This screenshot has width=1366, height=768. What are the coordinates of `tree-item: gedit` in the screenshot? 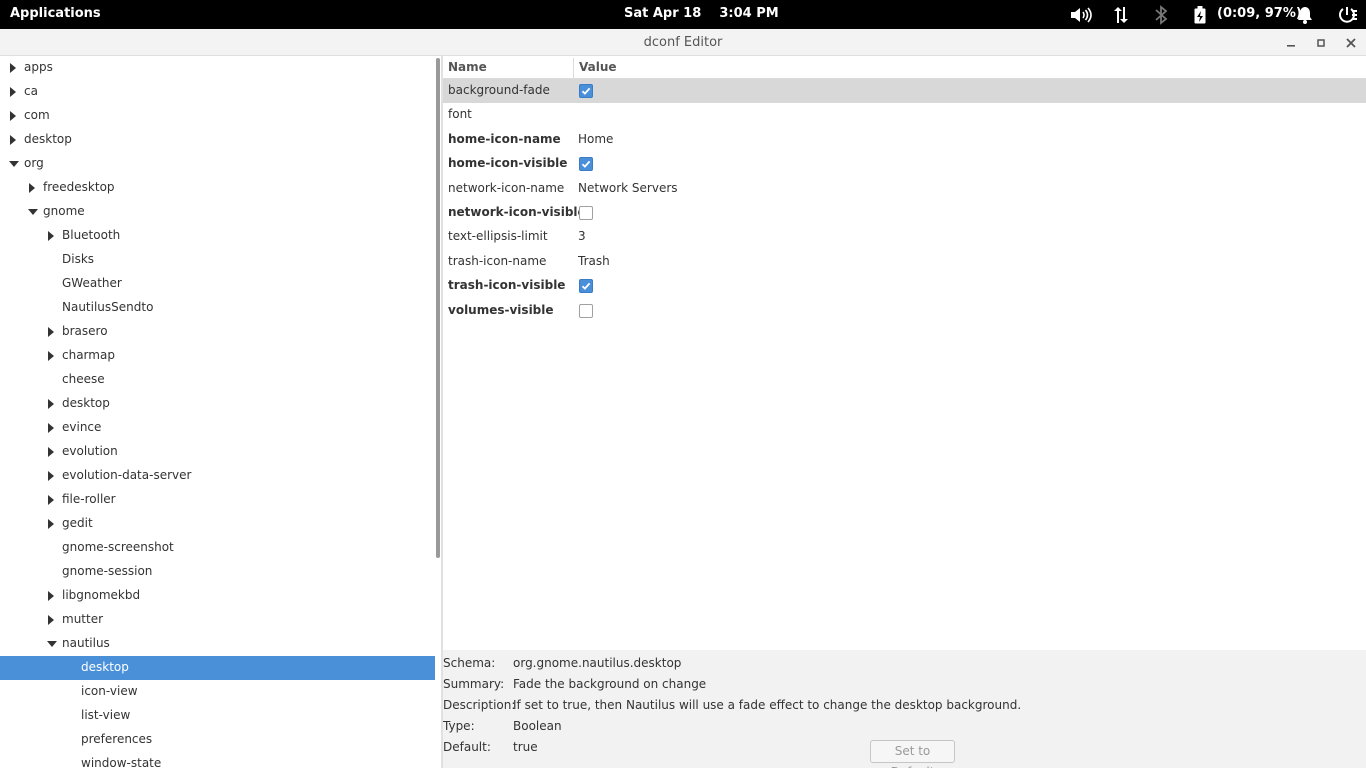 It's located at (217, 524).